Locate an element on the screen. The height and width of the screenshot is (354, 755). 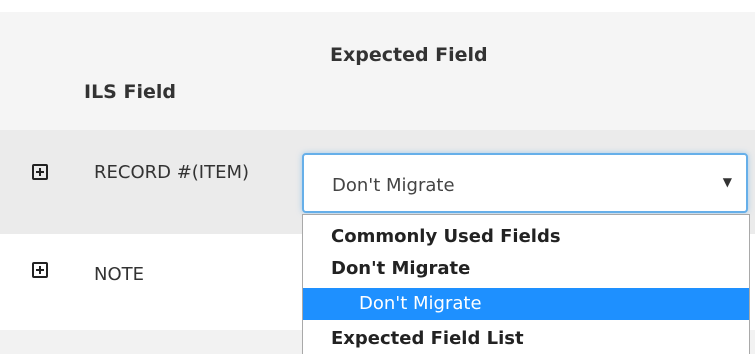
optgroup-dont-migrate: Don't Migrate is located at coordinates (401, 268).